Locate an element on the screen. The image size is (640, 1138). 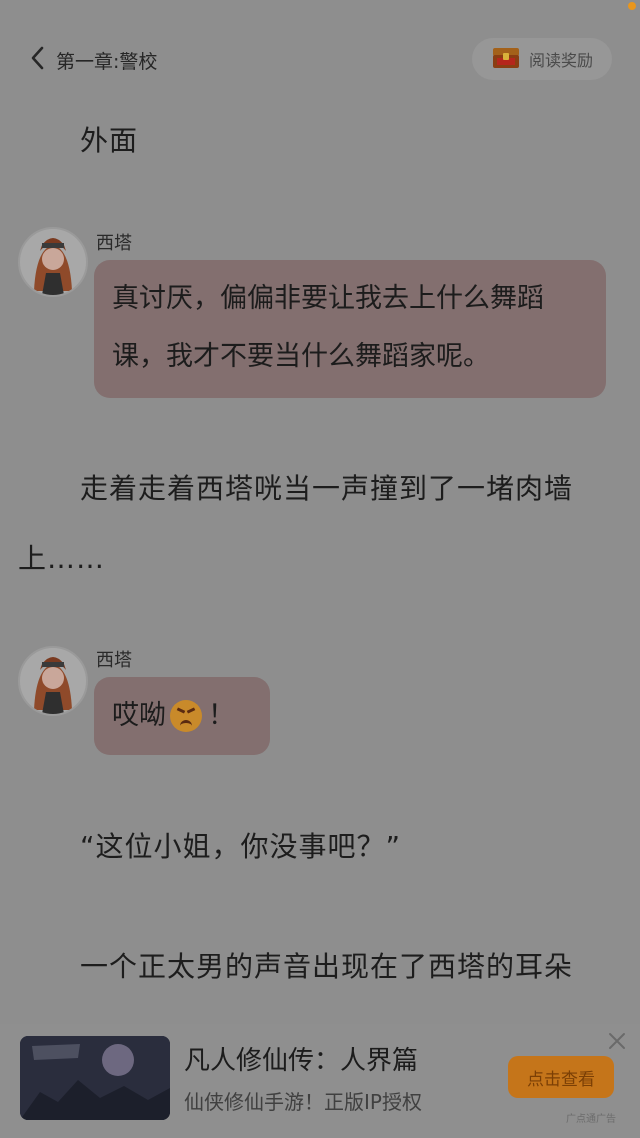
bubble-text: 哎呦 is located at coordinates (139, 715).